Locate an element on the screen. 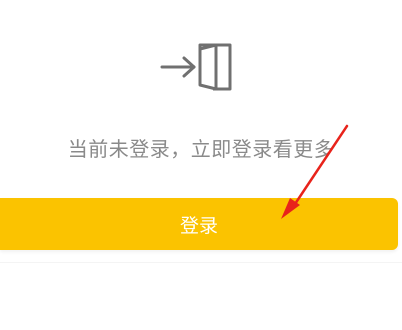 This screenshot has height=330, width=402. divider is located at coordinates (201, 262).